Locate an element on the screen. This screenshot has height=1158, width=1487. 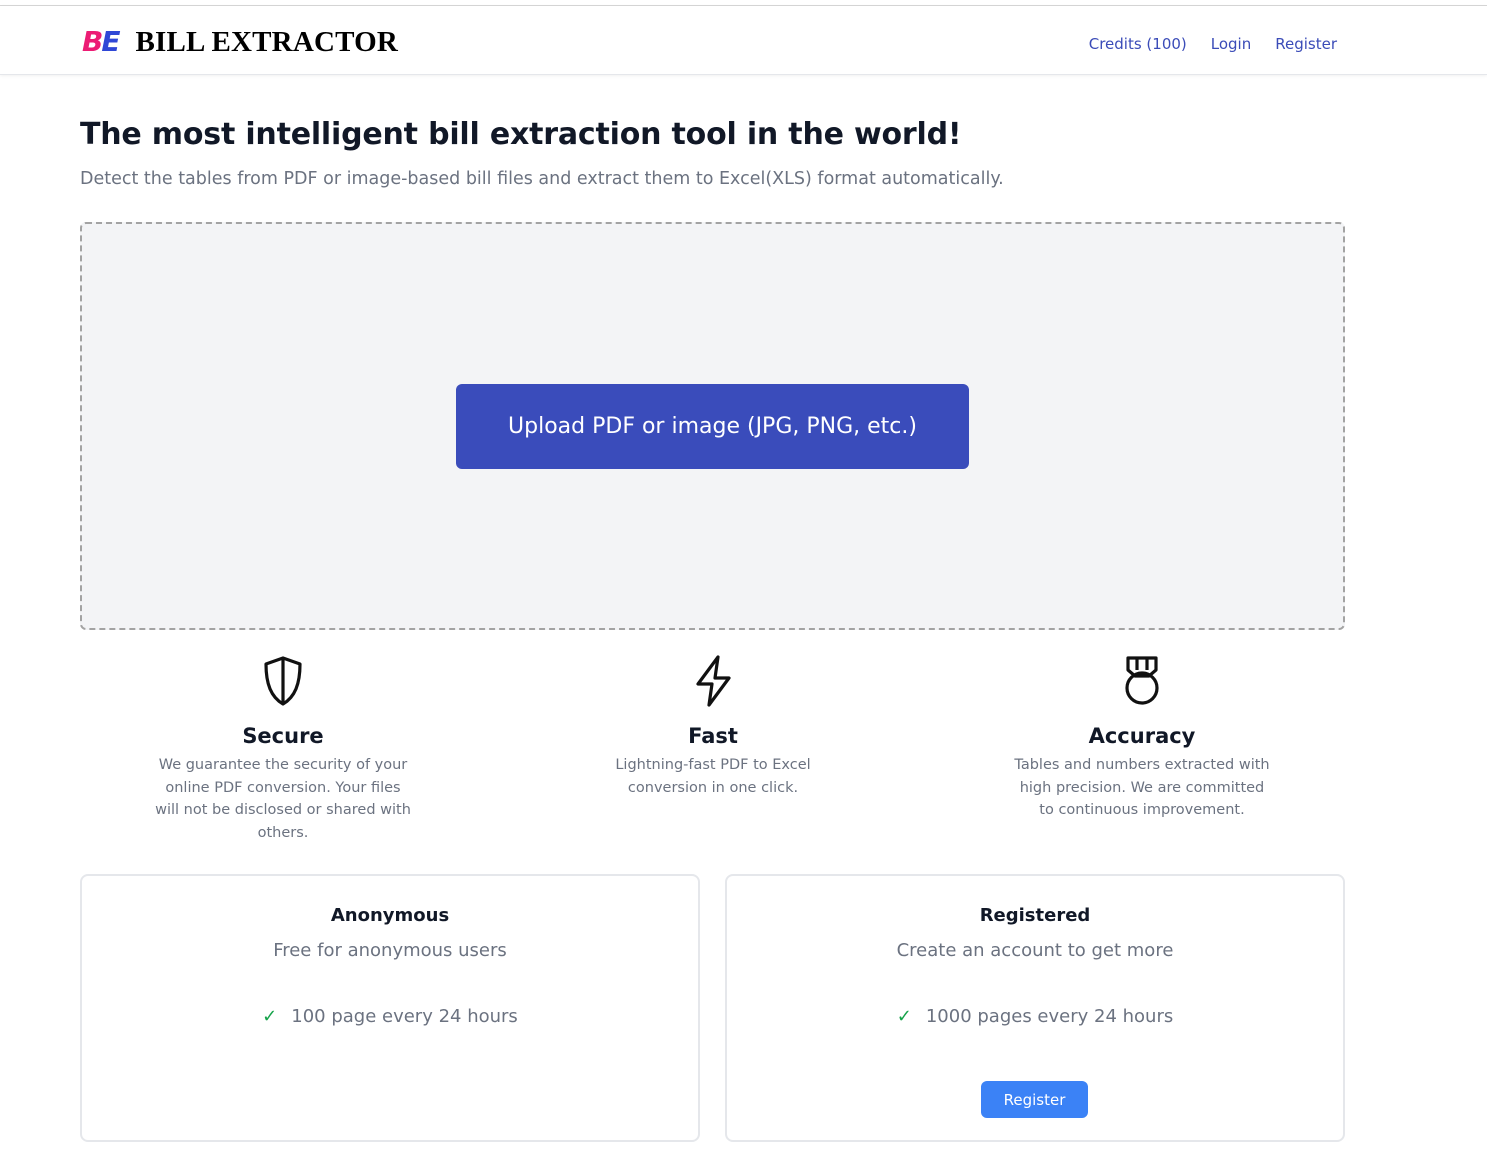
top-nav: Credits (100) Login Register is located at coordinates (1213, 44).